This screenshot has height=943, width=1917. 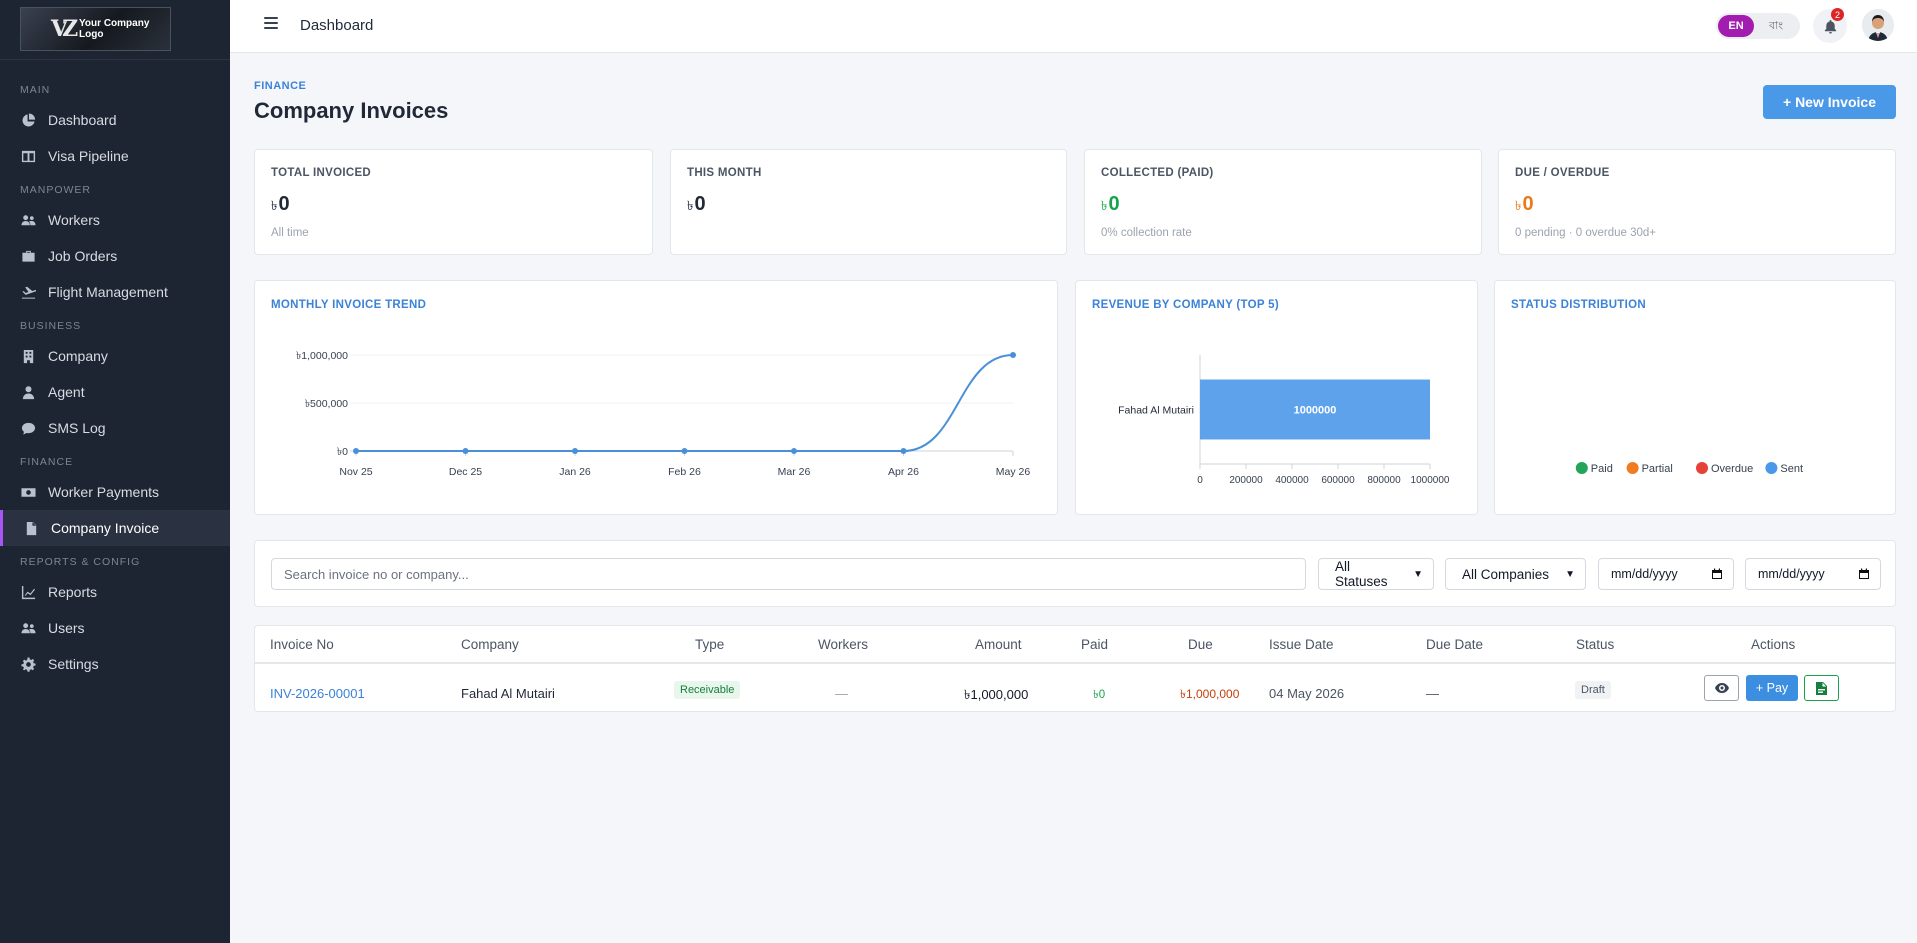 I want to click on users-cog-icon, so click(x=28, y=628).